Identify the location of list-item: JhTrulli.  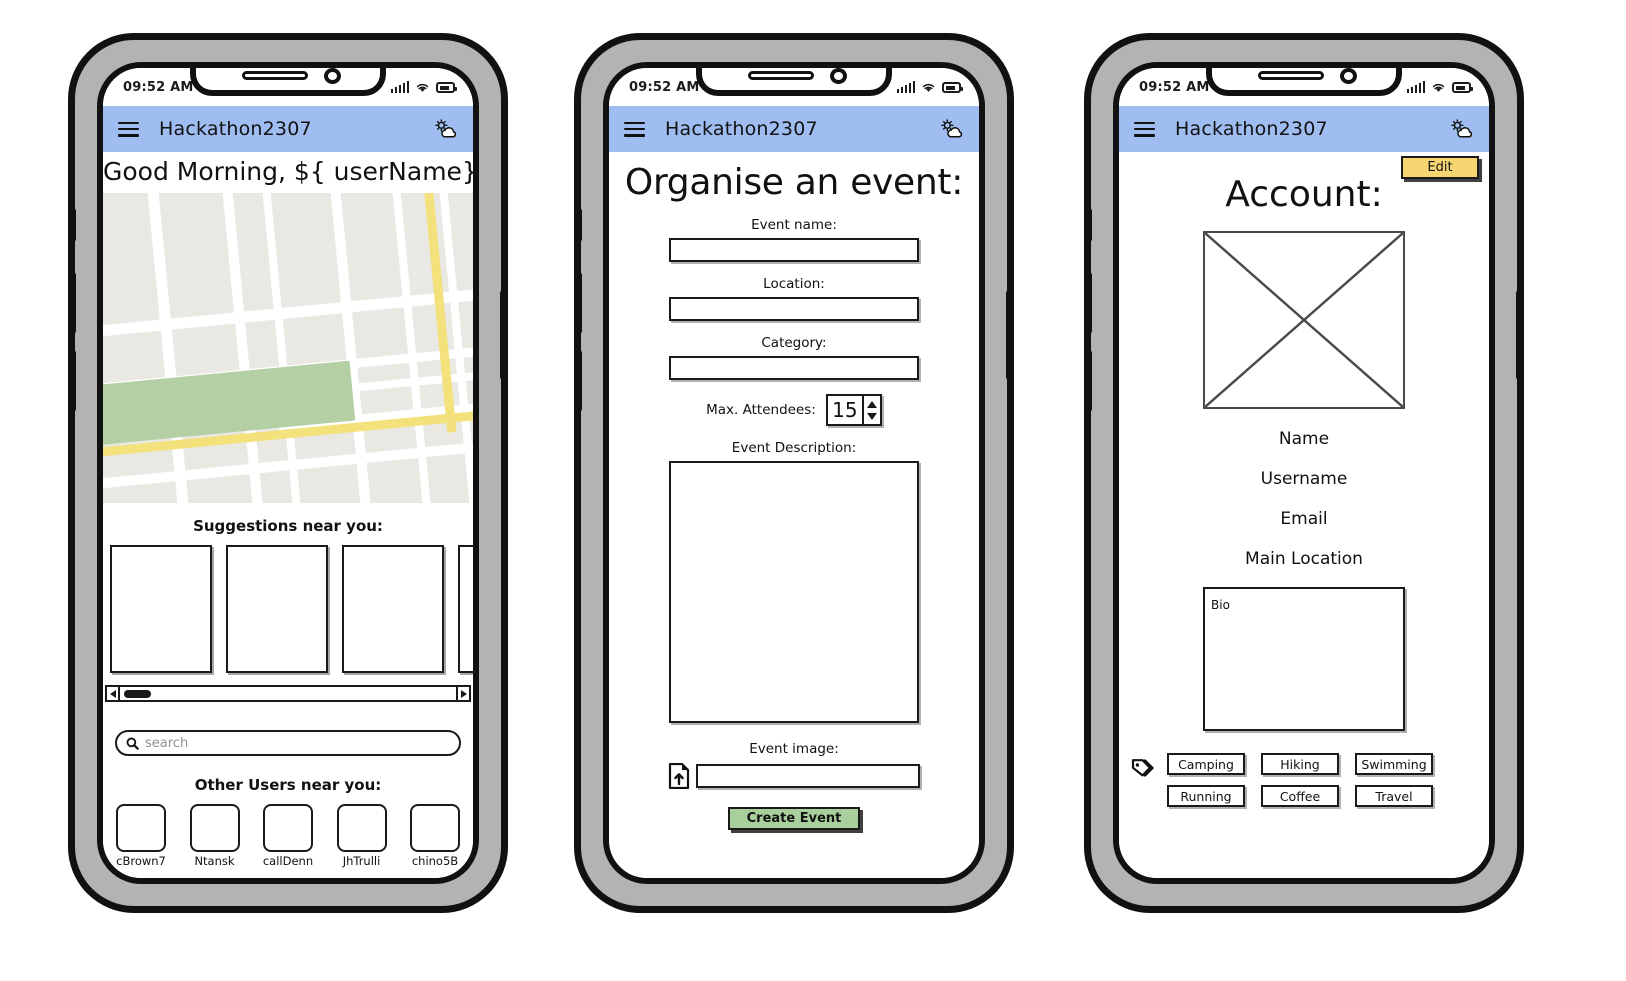
(362, 836).